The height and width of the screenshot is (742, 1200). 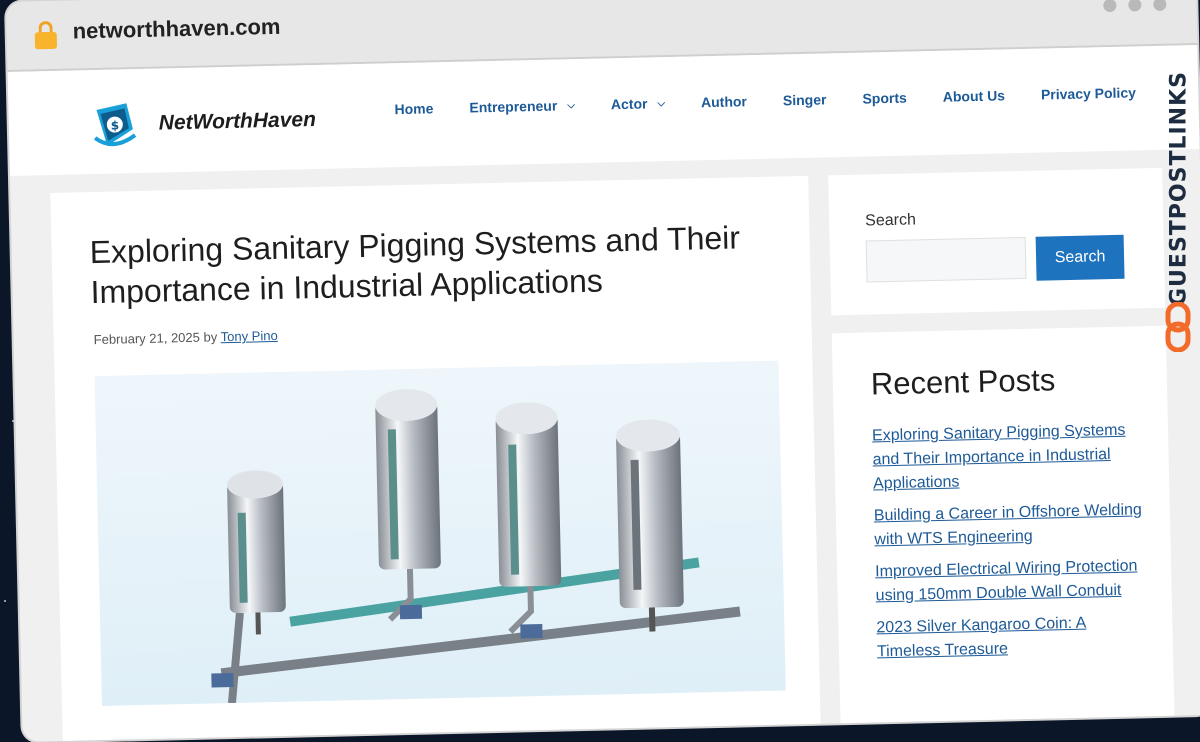 I want to click on guestpostlinks-badge: GUESTPOSTLINKS, so click(x=1178, y=206).